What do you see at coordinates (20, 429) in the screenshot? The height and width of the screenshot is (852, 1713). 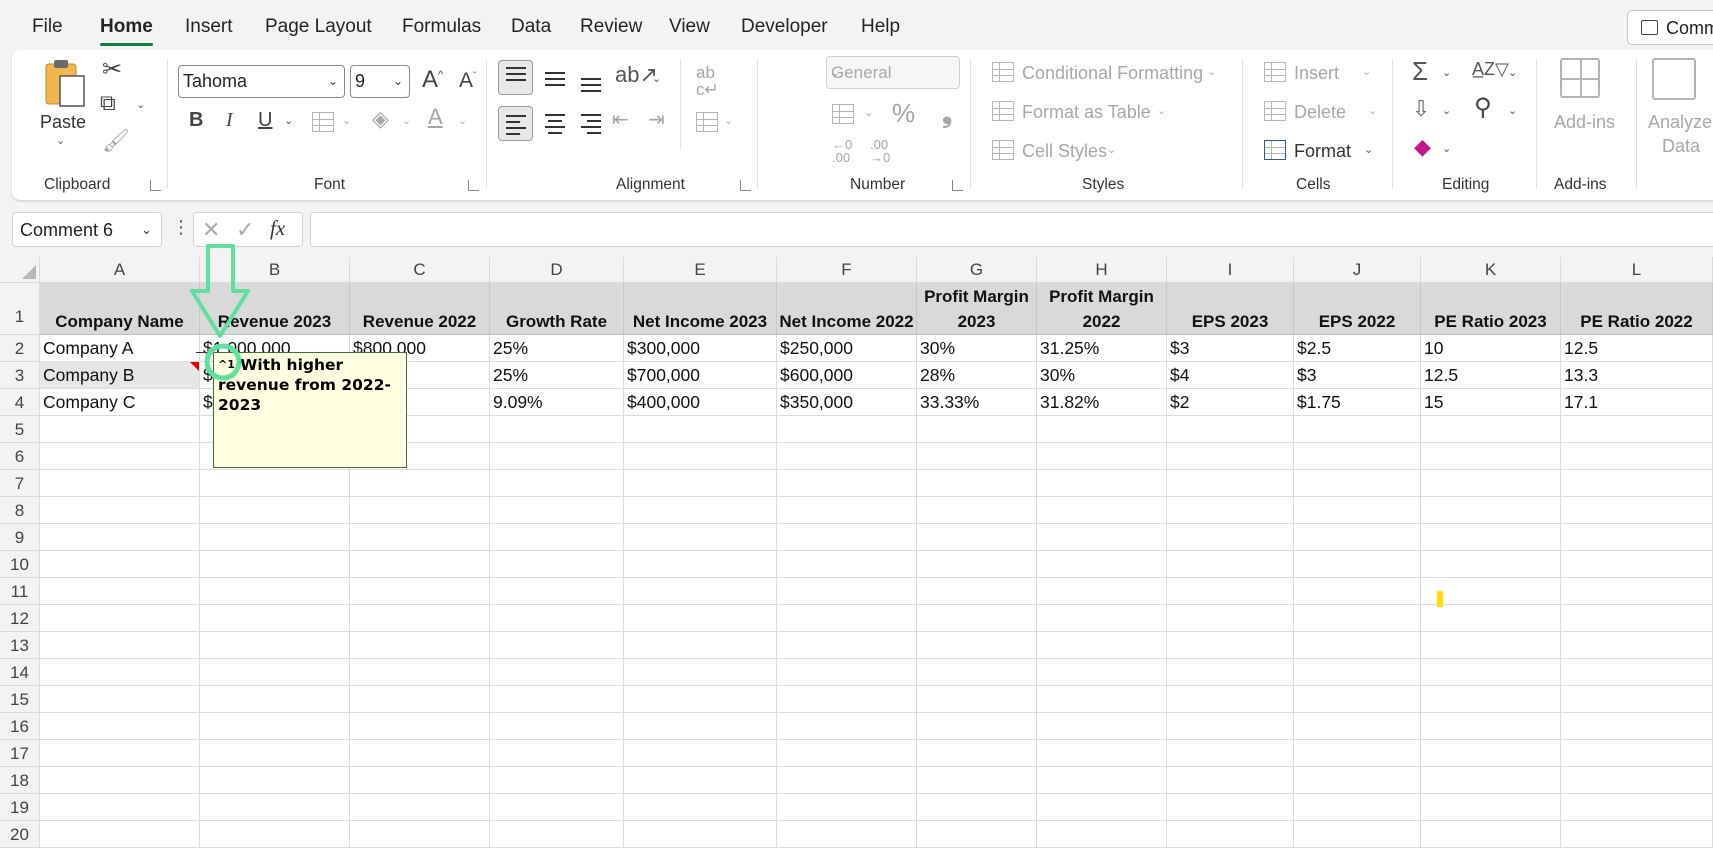 I see `row-header-5: 5` at bounding box center [20, 429].